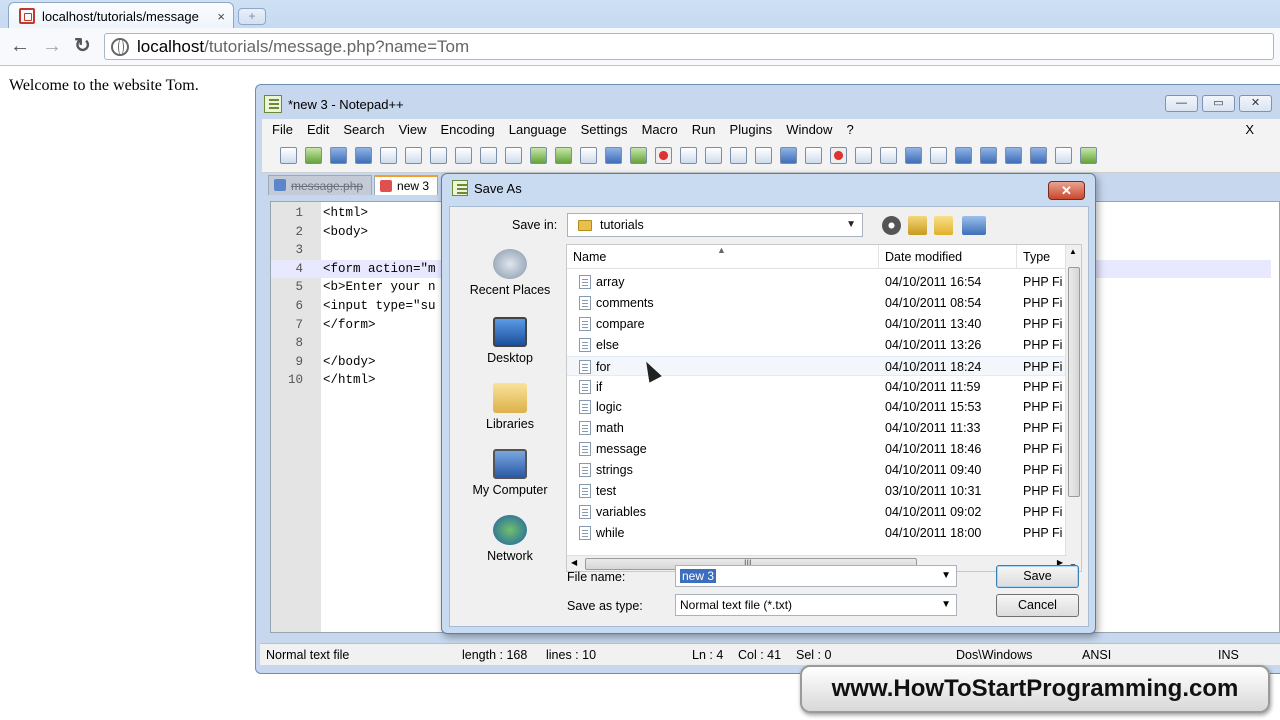 This screenshot has height=720, width=1280. Describe the element at coordinates (817, 449) in the screenshot. I see `file-row: message 04/10/2011 18:46 PHP Fi` at that location.